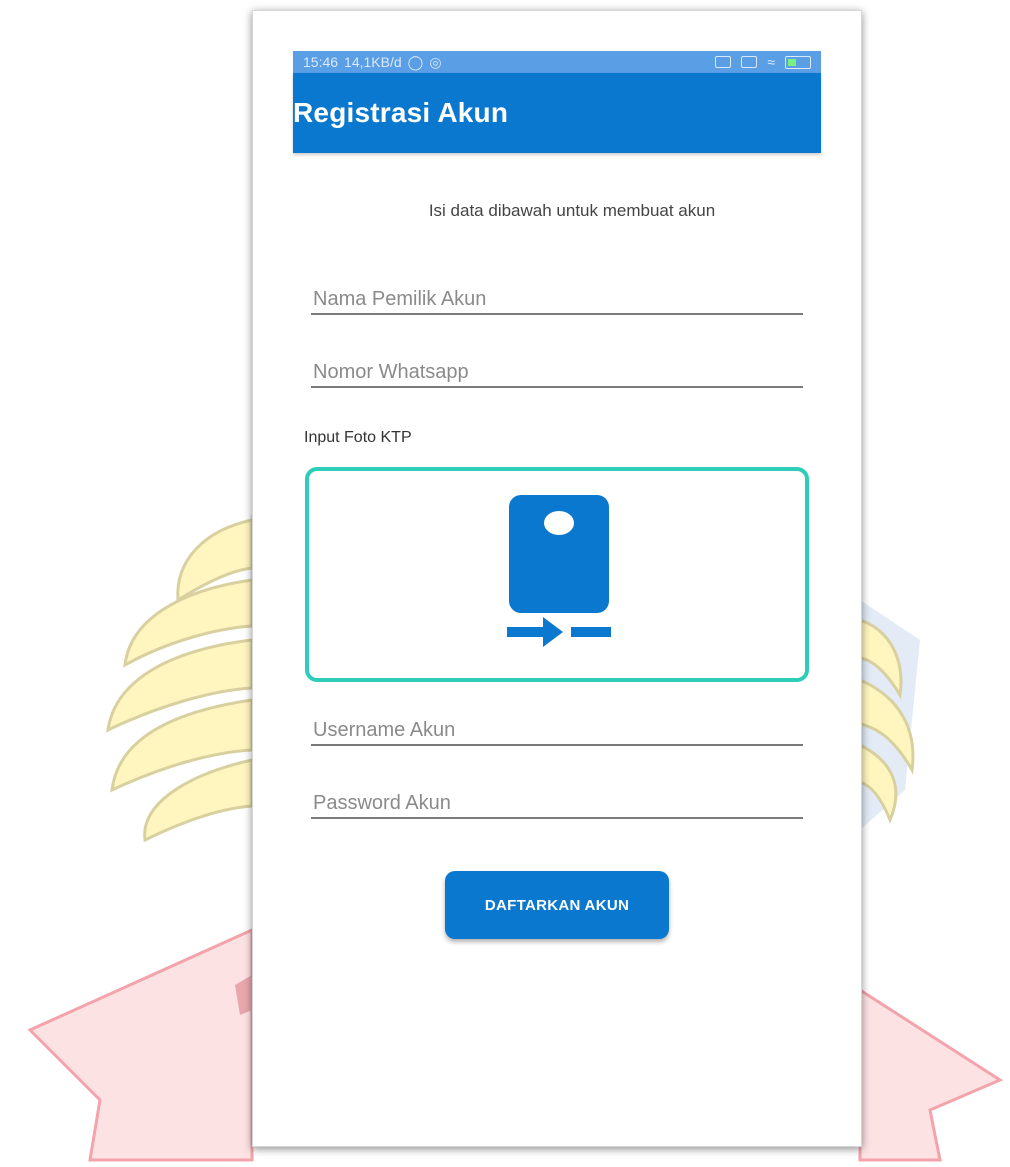 The width and height of the screenshot is (1010, 1167). I want to click on form-subtitle: Isi data dibawah untuk membuat akun, so click(572, 210).